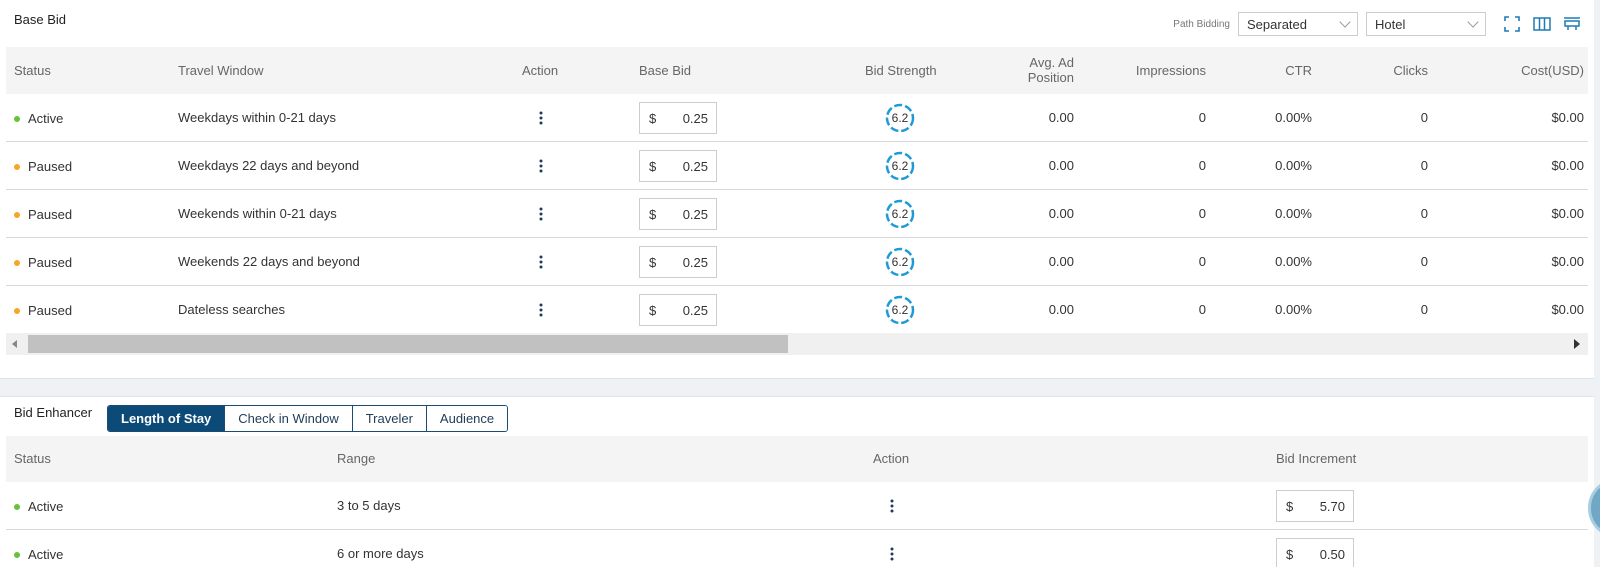  What do you see at coordinates (901, 70) in the screenshot?
I see `col-bid-strength: Bid Strength` at bounding box center [901, 70].